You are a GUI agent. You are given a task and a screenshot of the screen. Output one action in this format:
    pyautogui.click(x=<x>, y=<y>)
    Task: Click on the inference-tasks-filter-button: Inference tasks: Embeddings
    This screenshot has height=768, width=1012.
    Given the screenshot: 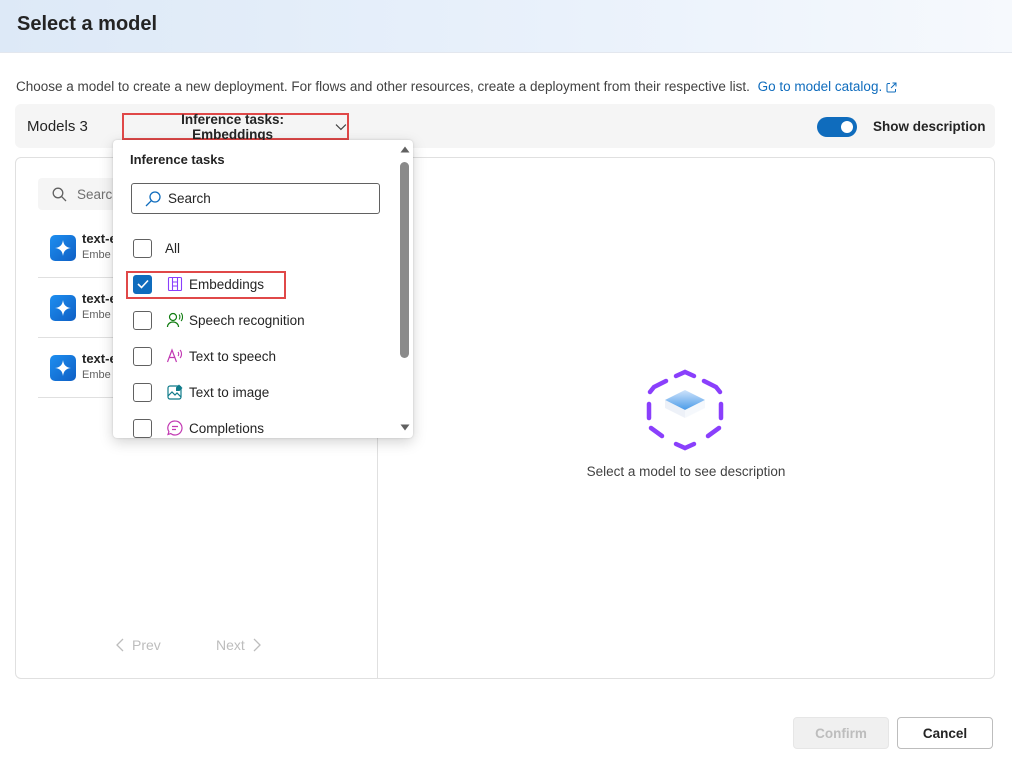 What is the action you would take?
    pyautogui.click(x=235, y=126)
    